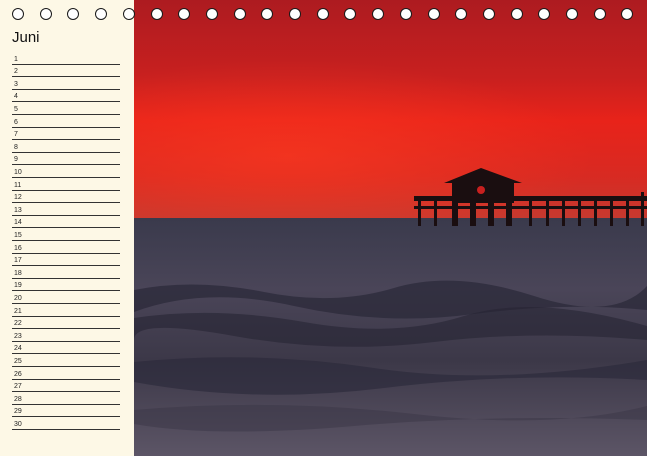 Image resolution: width=647 pixels, height=456 pixels. What do you see at coordinates (18, 412) in the screenshot?
I see `day-number: 29` at bounding box center [18, 412].